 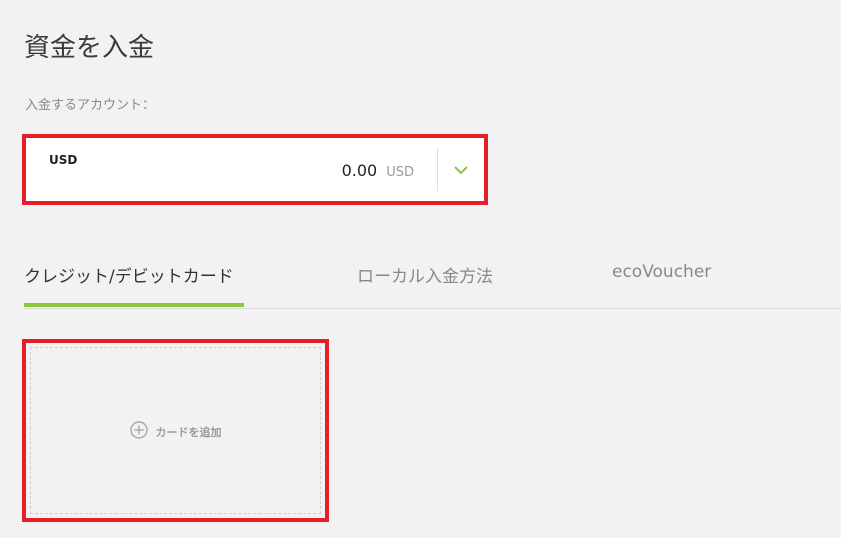 I want to click on account-dropdown-toggle, so click(x=461, y=169).